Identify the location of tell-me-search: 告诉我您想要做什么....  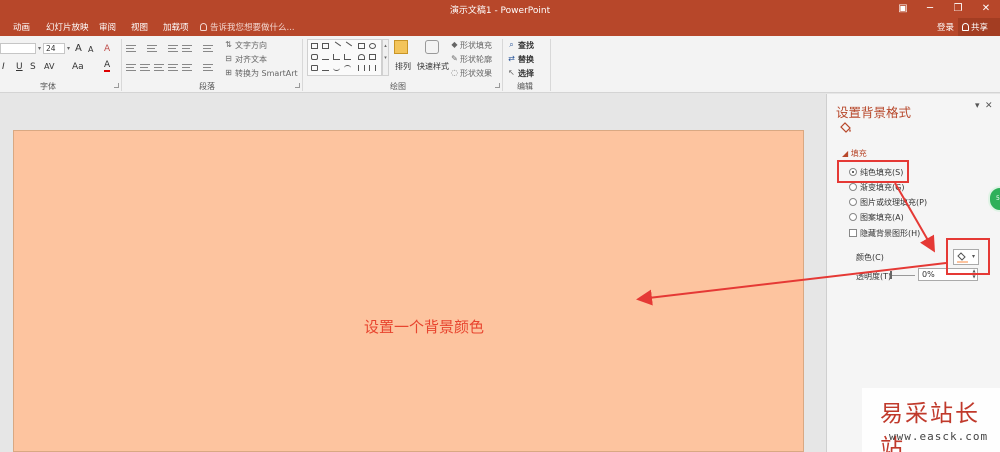
(247, 27).